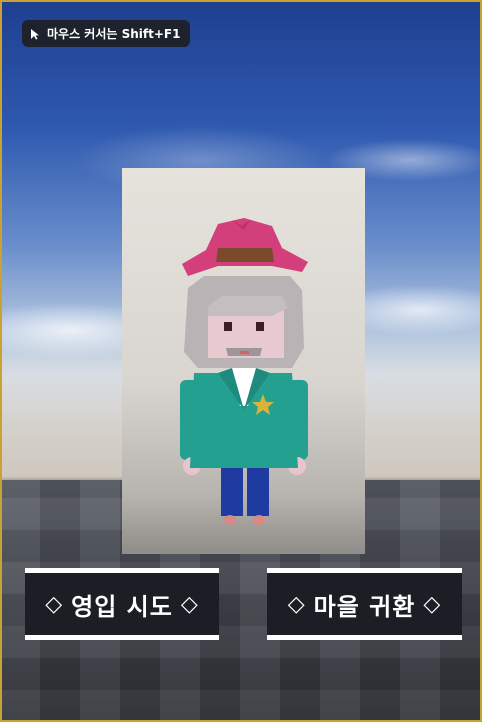  I want to click on recruit-attempt-label: 영입 시도, so click(122, 606).